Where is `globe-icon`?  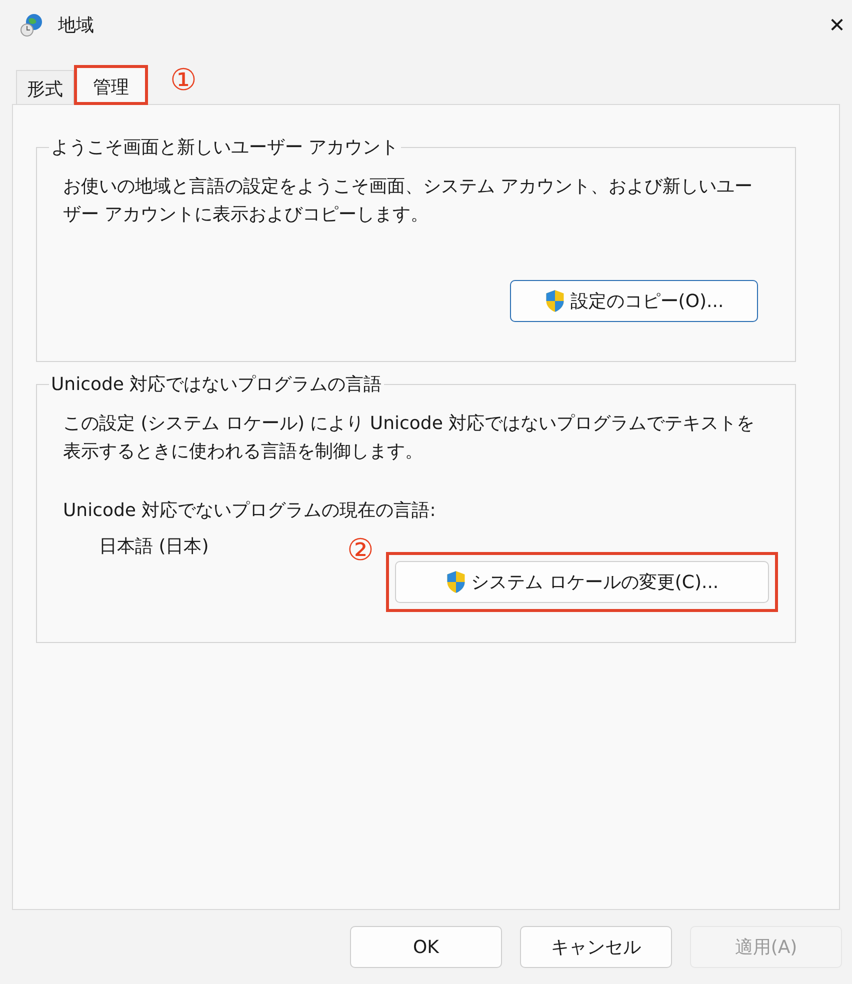 globe-icon is located at coordinates (32, 25).